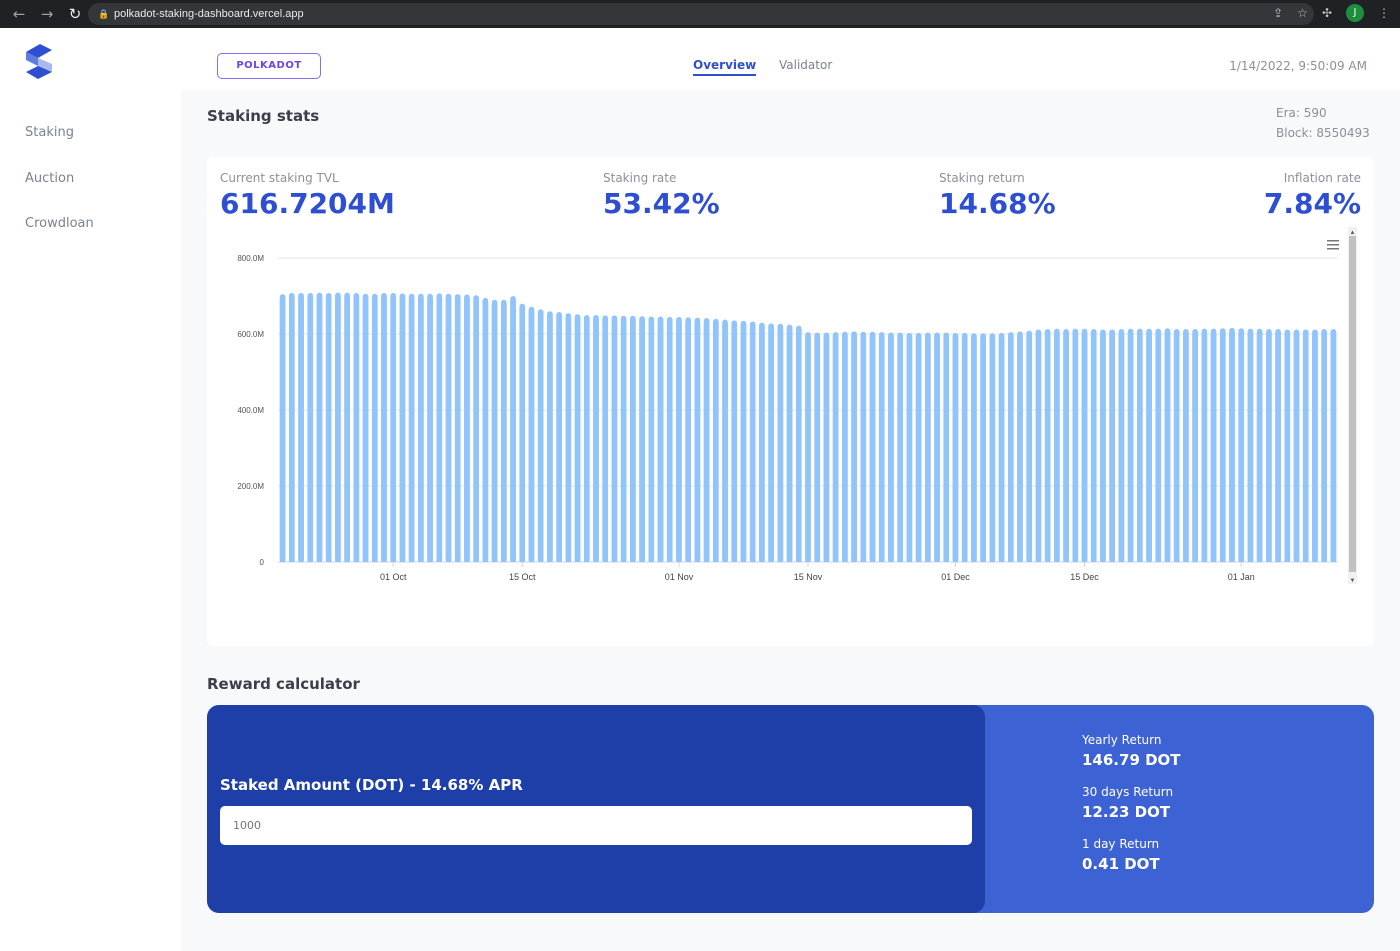 The image size is (1400, 951). I want to click on staked-amount-input, so click(596, 825).